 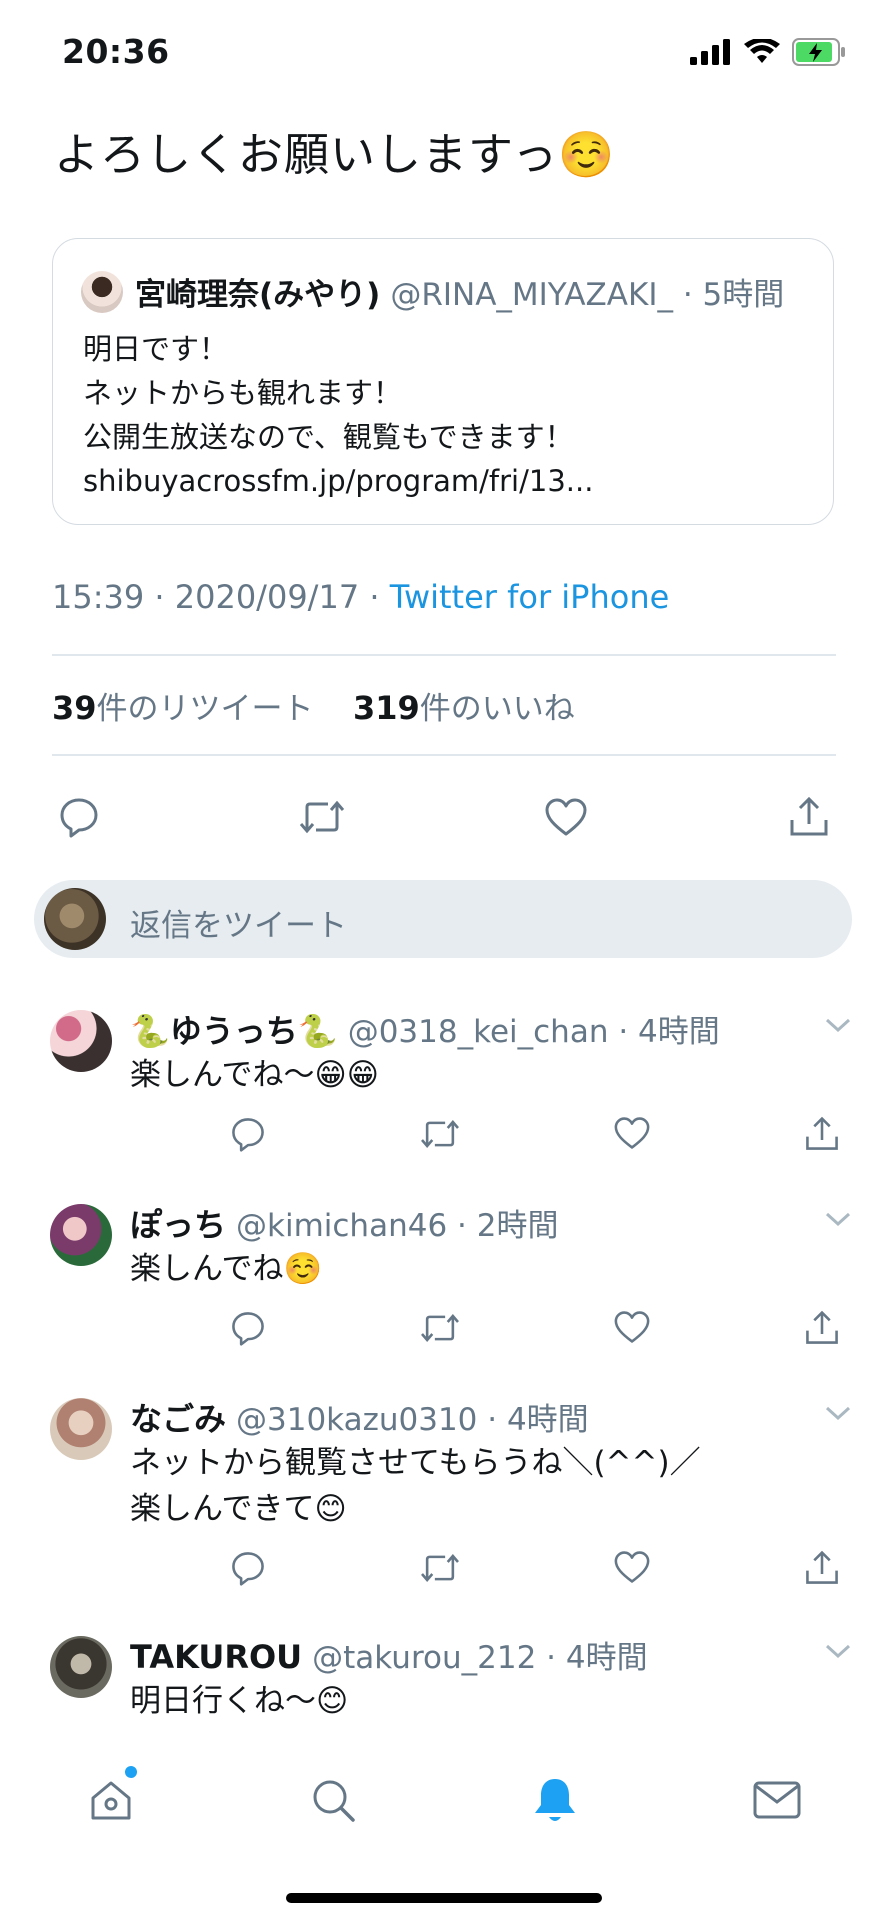 I want to click on home-icon, so click(x=111, y=1800).